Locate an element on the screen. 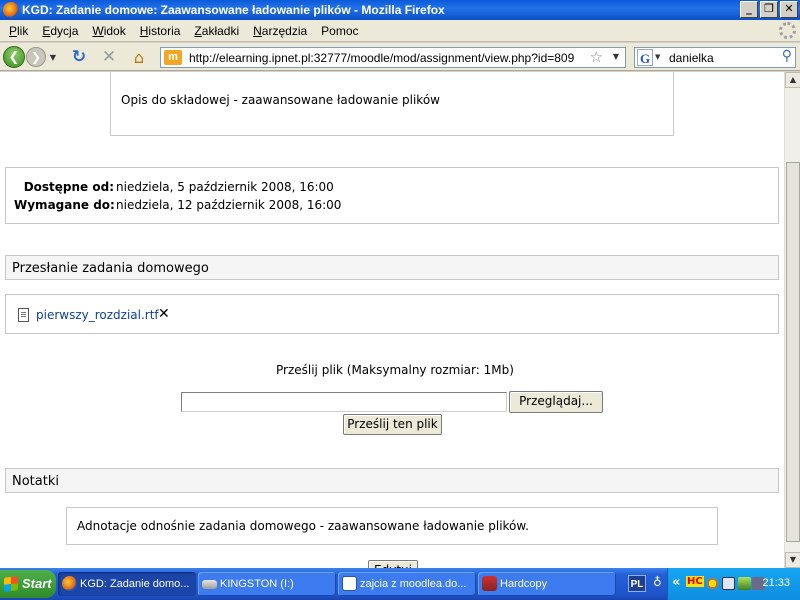  menu-zakladki: Zakładki is located at coordinates (216, 31).